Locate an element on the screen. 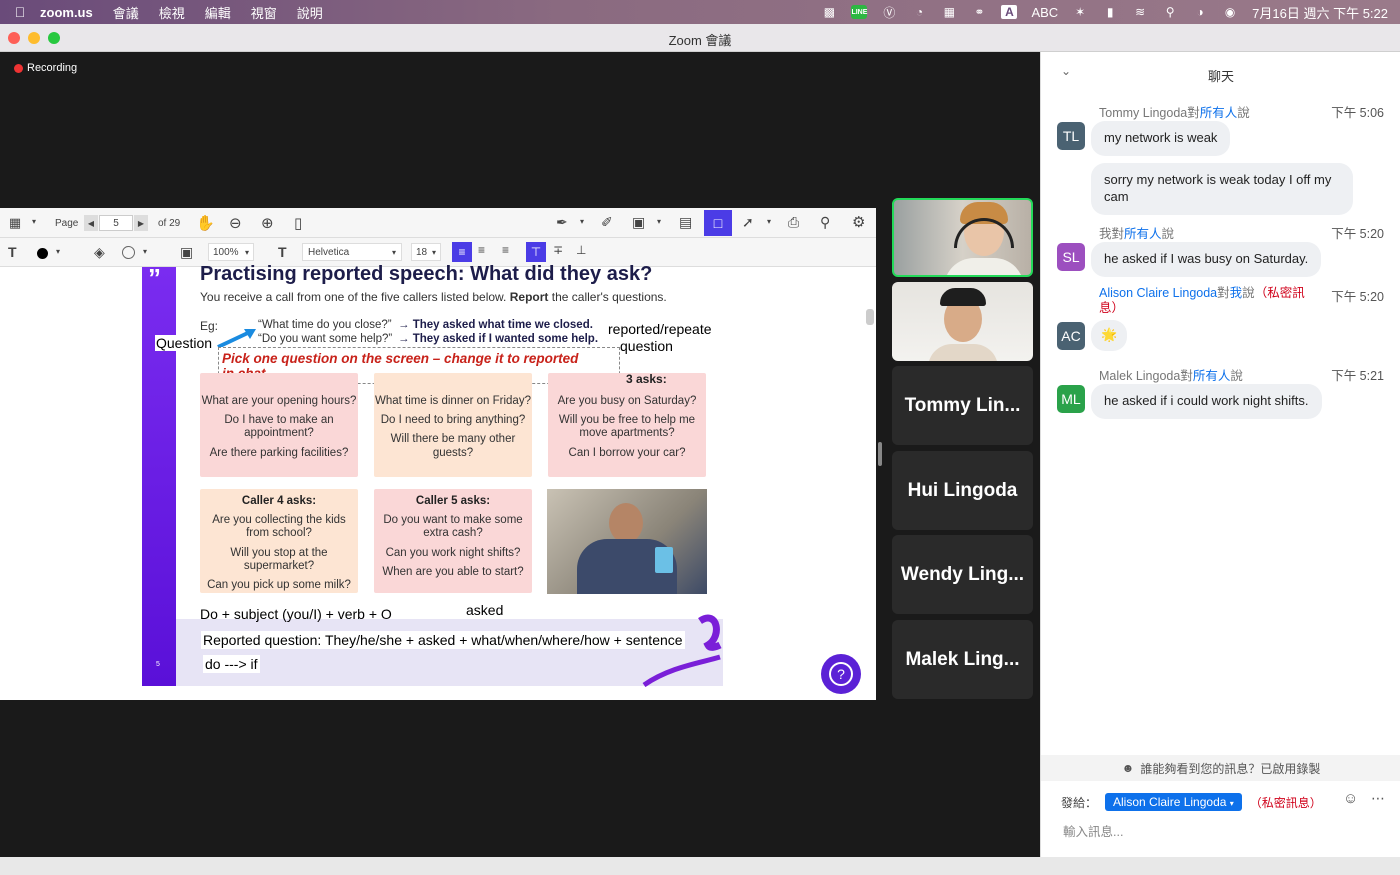 The image size is (1400, 875). speedometer-icon: ◔ is located at coordinates (919, 12).